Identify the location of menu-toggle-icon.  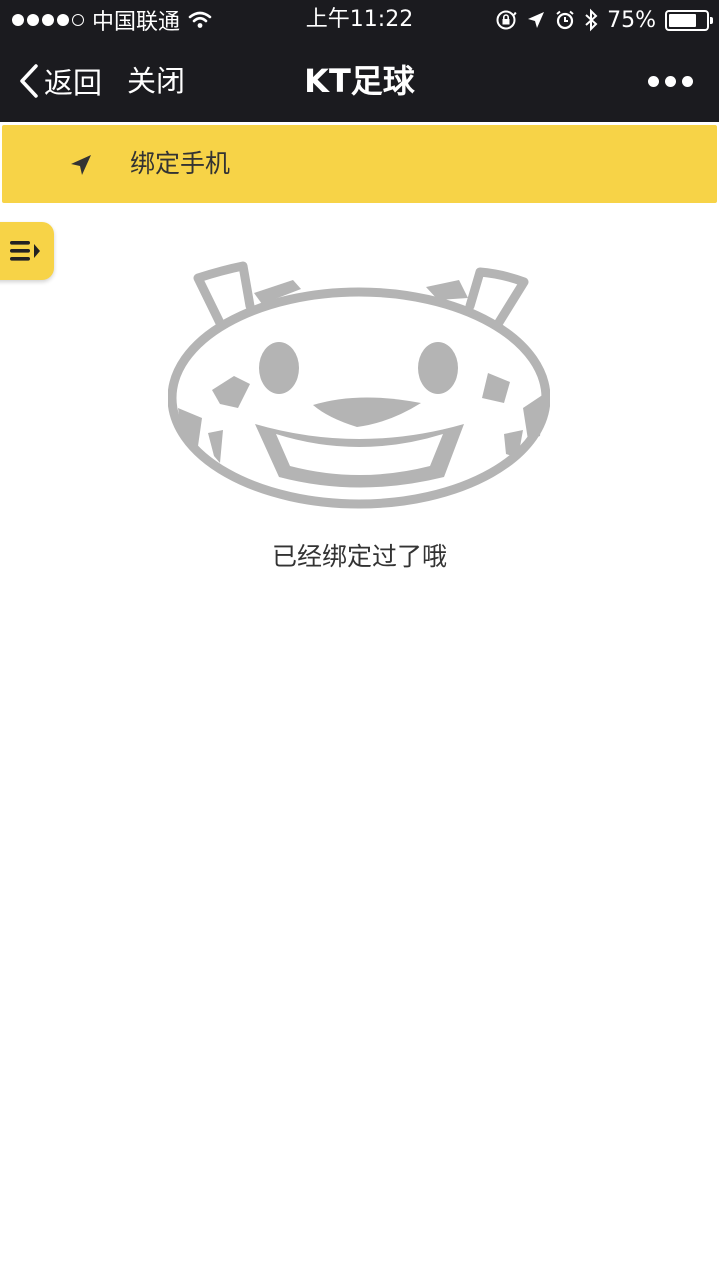
(25, 251).